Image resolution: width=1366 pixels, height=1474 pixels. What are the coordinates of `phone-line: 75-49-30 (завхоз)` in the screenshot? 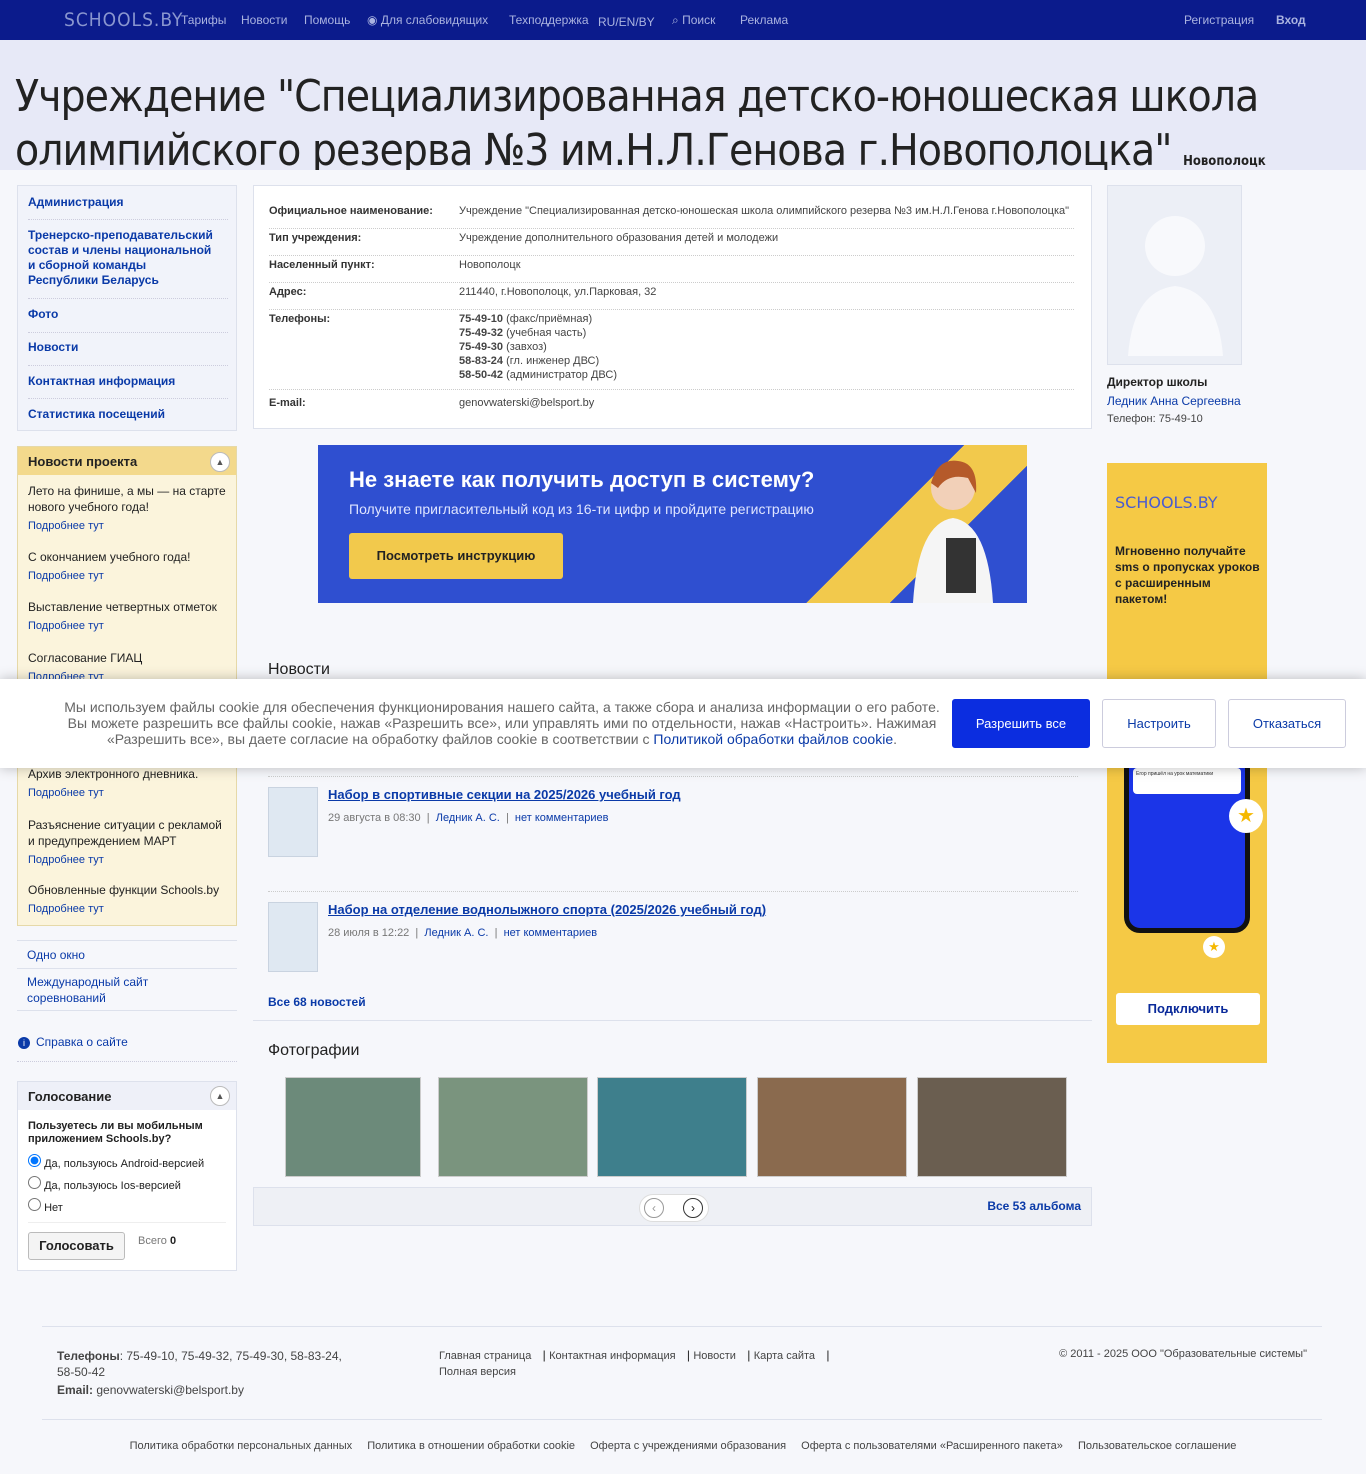 It's located at (538, 347).